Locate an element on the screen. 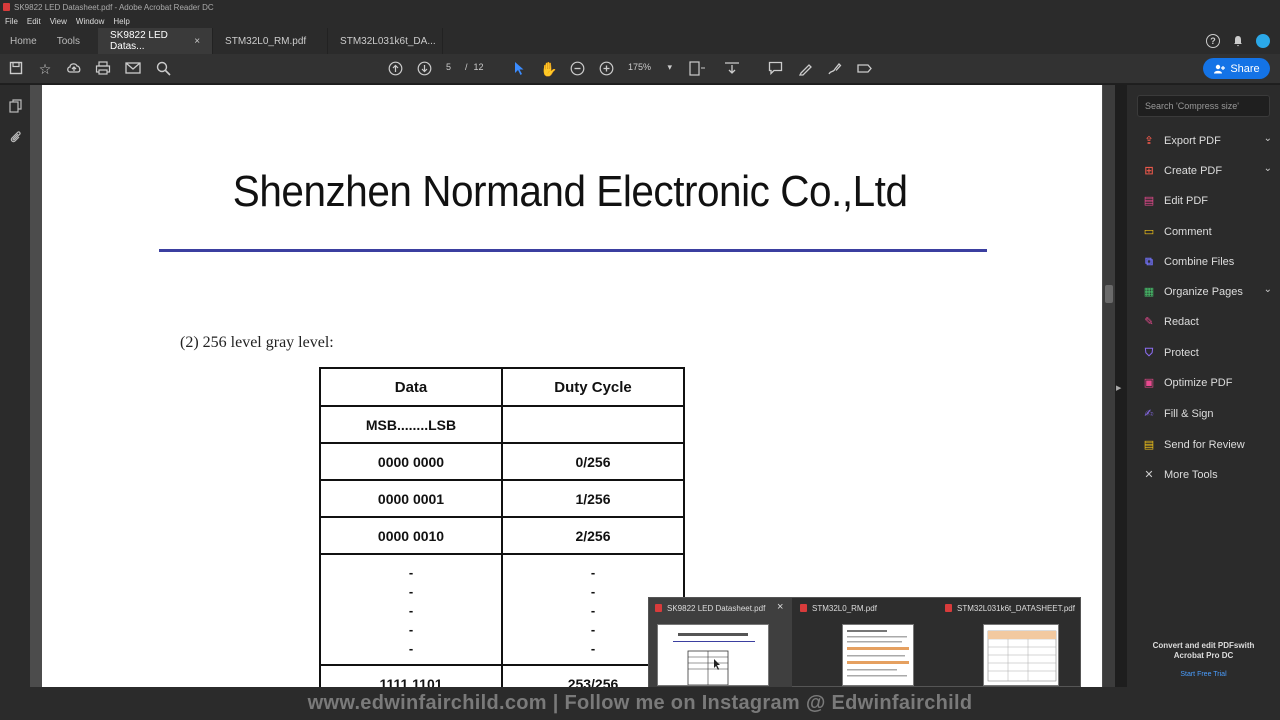 This screenshot has height=720, width=1280. tool-edit-pdf: ▤ Edit PDF is located at coordinates (1207, 201).